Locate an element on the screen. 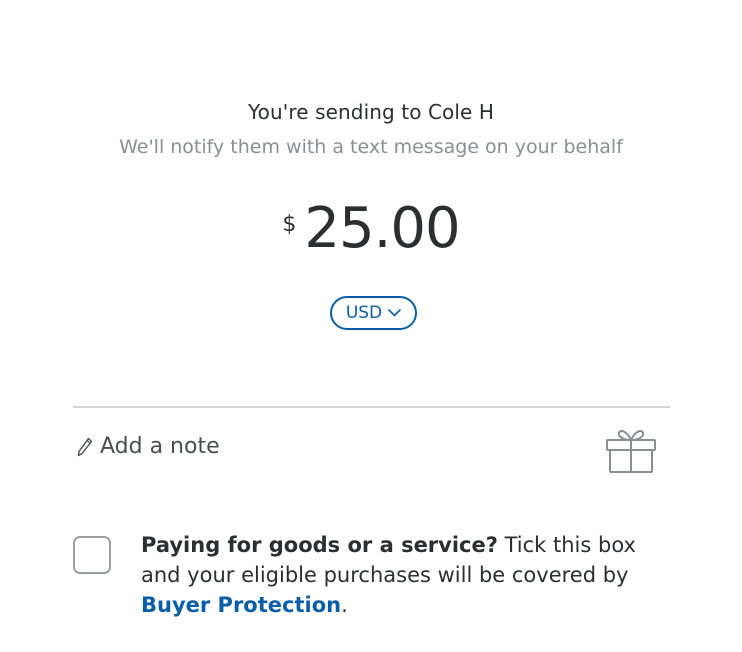  goods-services-checkbox is located at coordinates (92, 555).